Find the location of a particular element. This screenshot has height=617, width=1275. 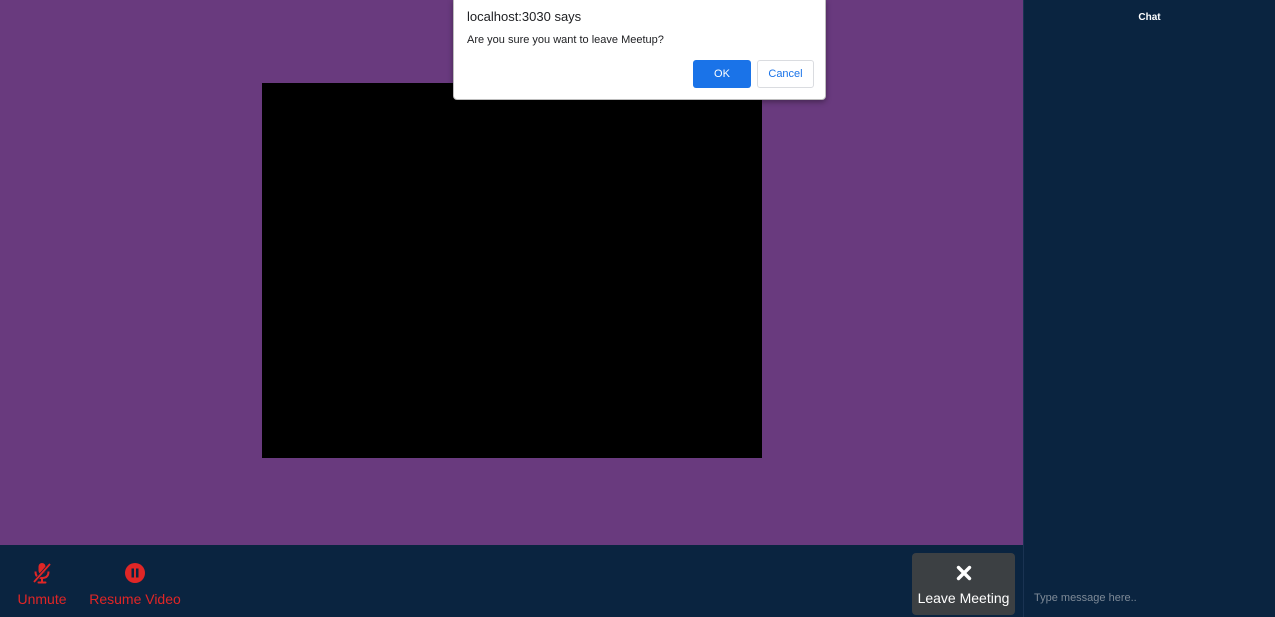

resume-video-button: Resume Video is located at coordinates (135, 581).